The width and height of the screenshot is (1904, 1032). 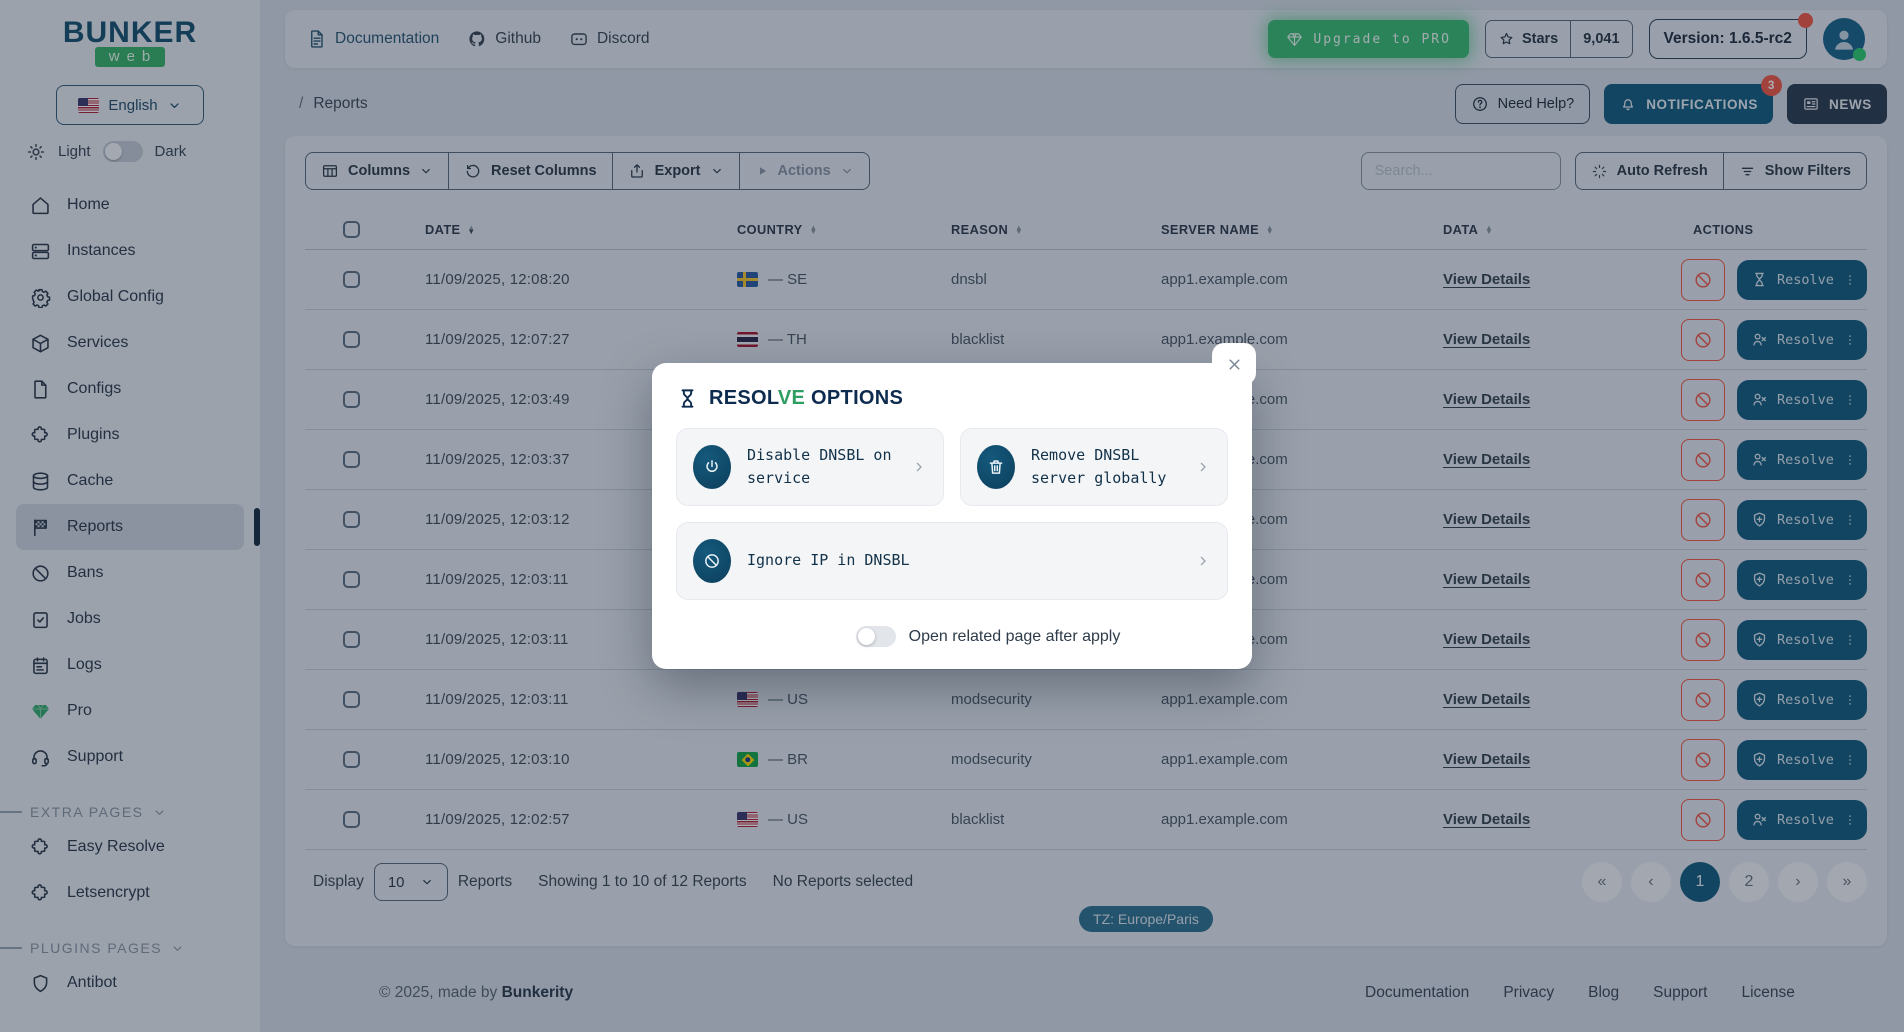 I want to click on trash-icon, so click(x=996, y=467).